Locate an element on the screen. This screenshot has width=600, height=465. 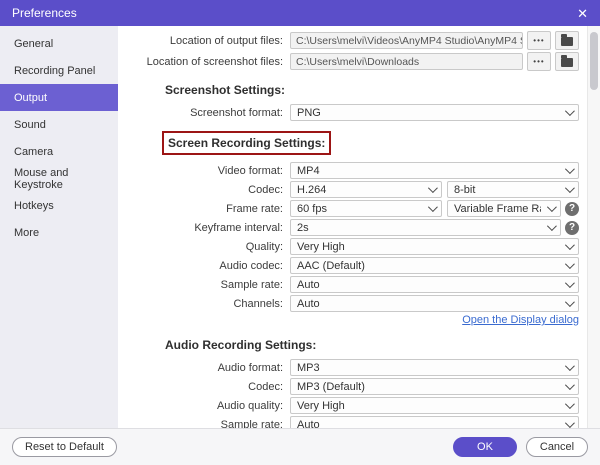
selected-value: MP3 (Default) is located at coordinates (331, 386).